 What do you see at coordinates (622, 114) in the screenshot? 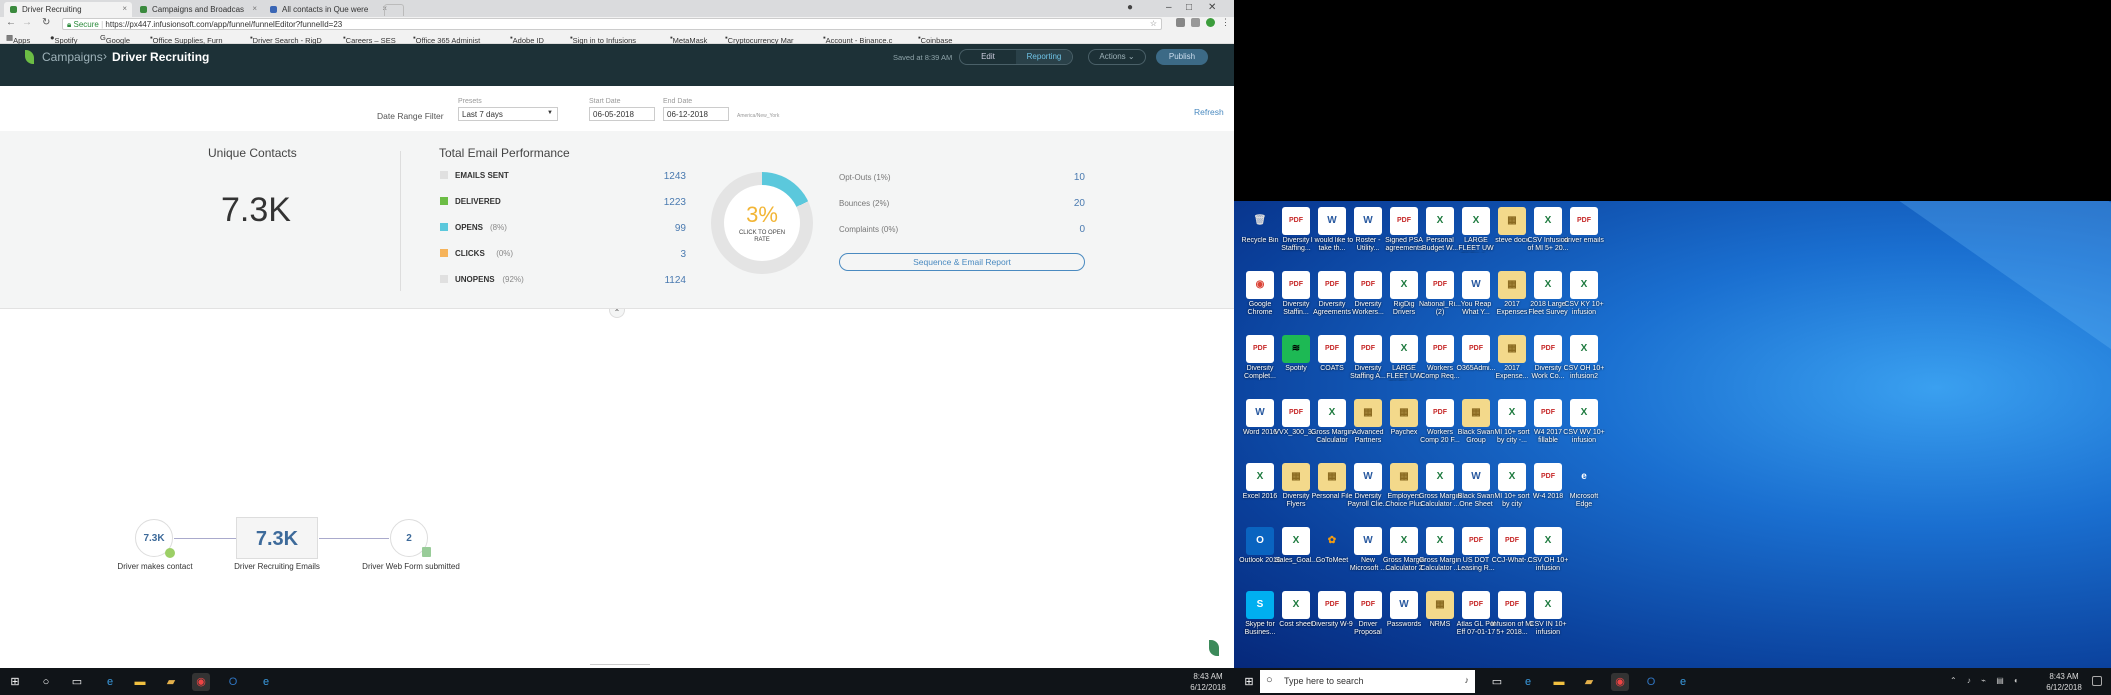
I see `start-date-input: 06-05-2018` at bounding box center [622, 114].